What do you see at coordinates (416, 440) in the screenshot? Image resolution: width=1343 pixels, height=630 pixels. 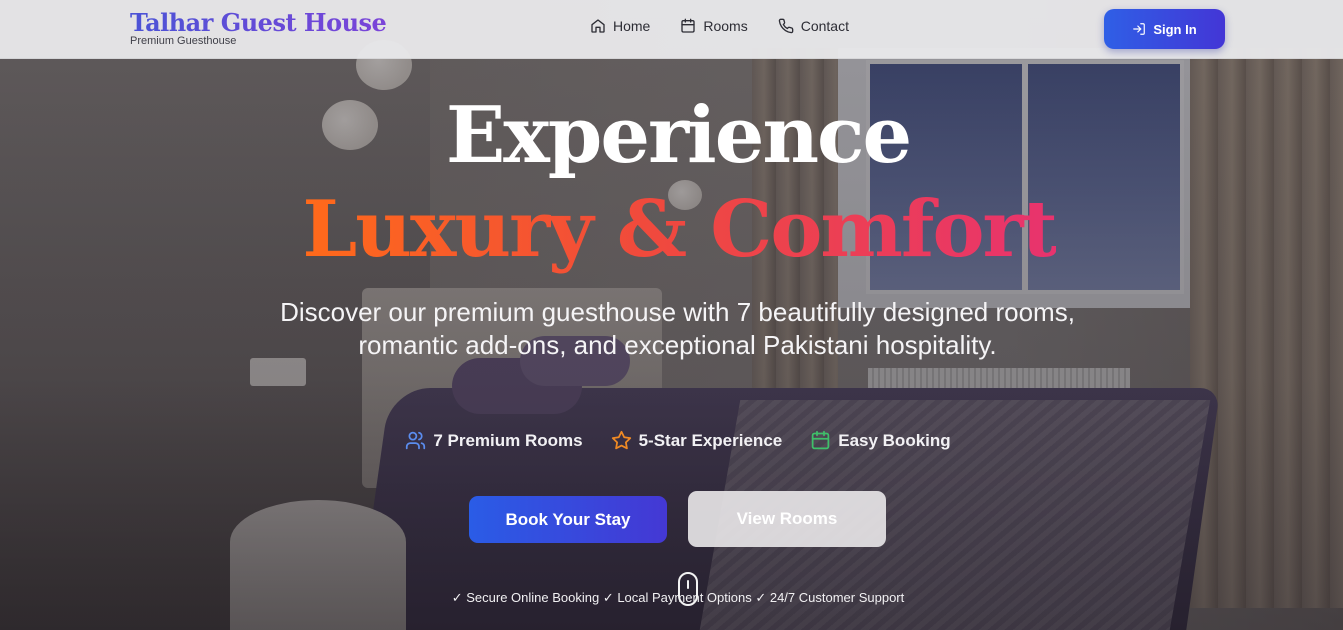 I see `users-icon` at bounding box center [416, 440].